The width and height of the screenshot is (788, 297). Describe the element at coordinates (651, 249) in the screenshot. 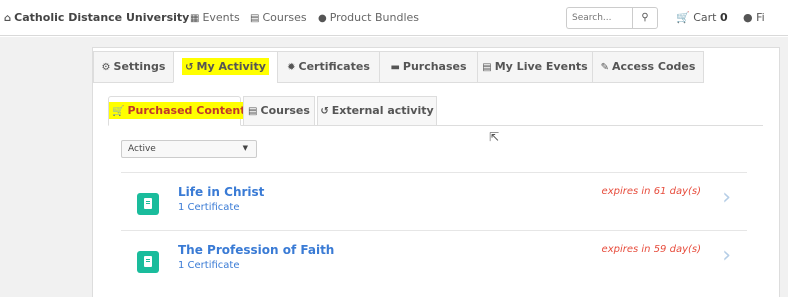

I see `item-expiry: expires in 59 day(s)` at that location.